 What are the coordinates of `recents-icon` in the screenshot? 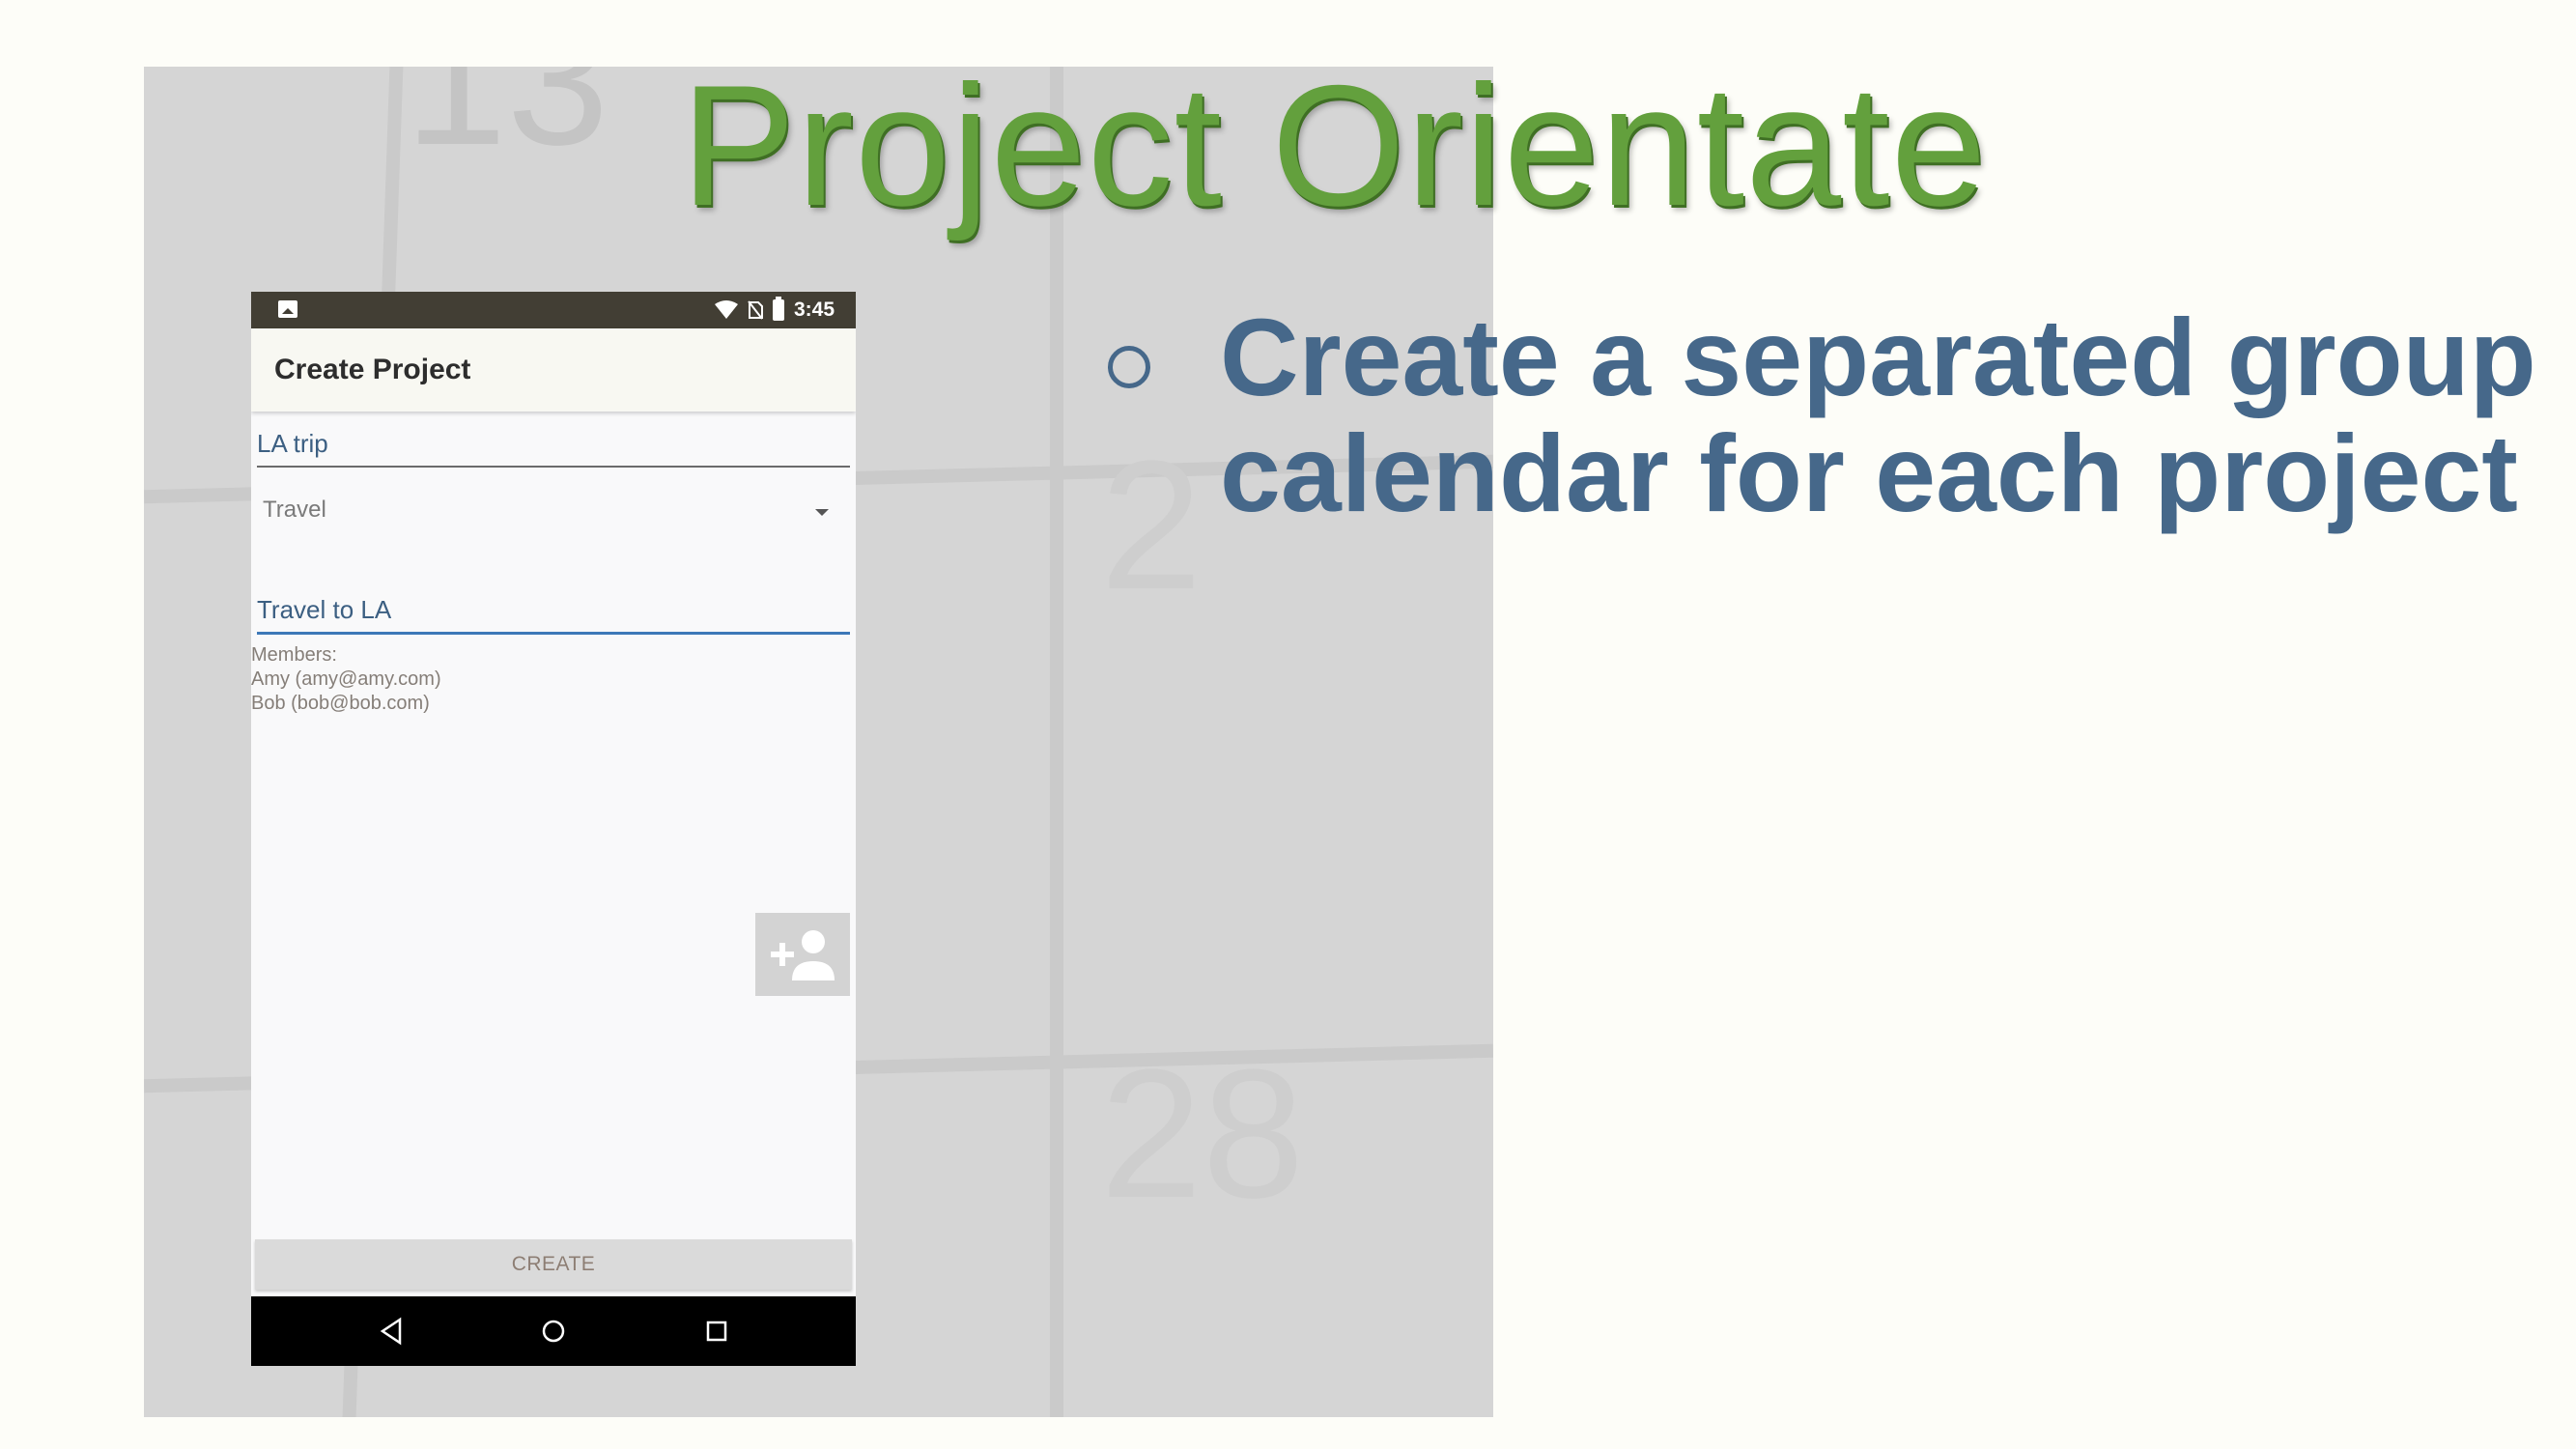 It's located at (716, 1331).